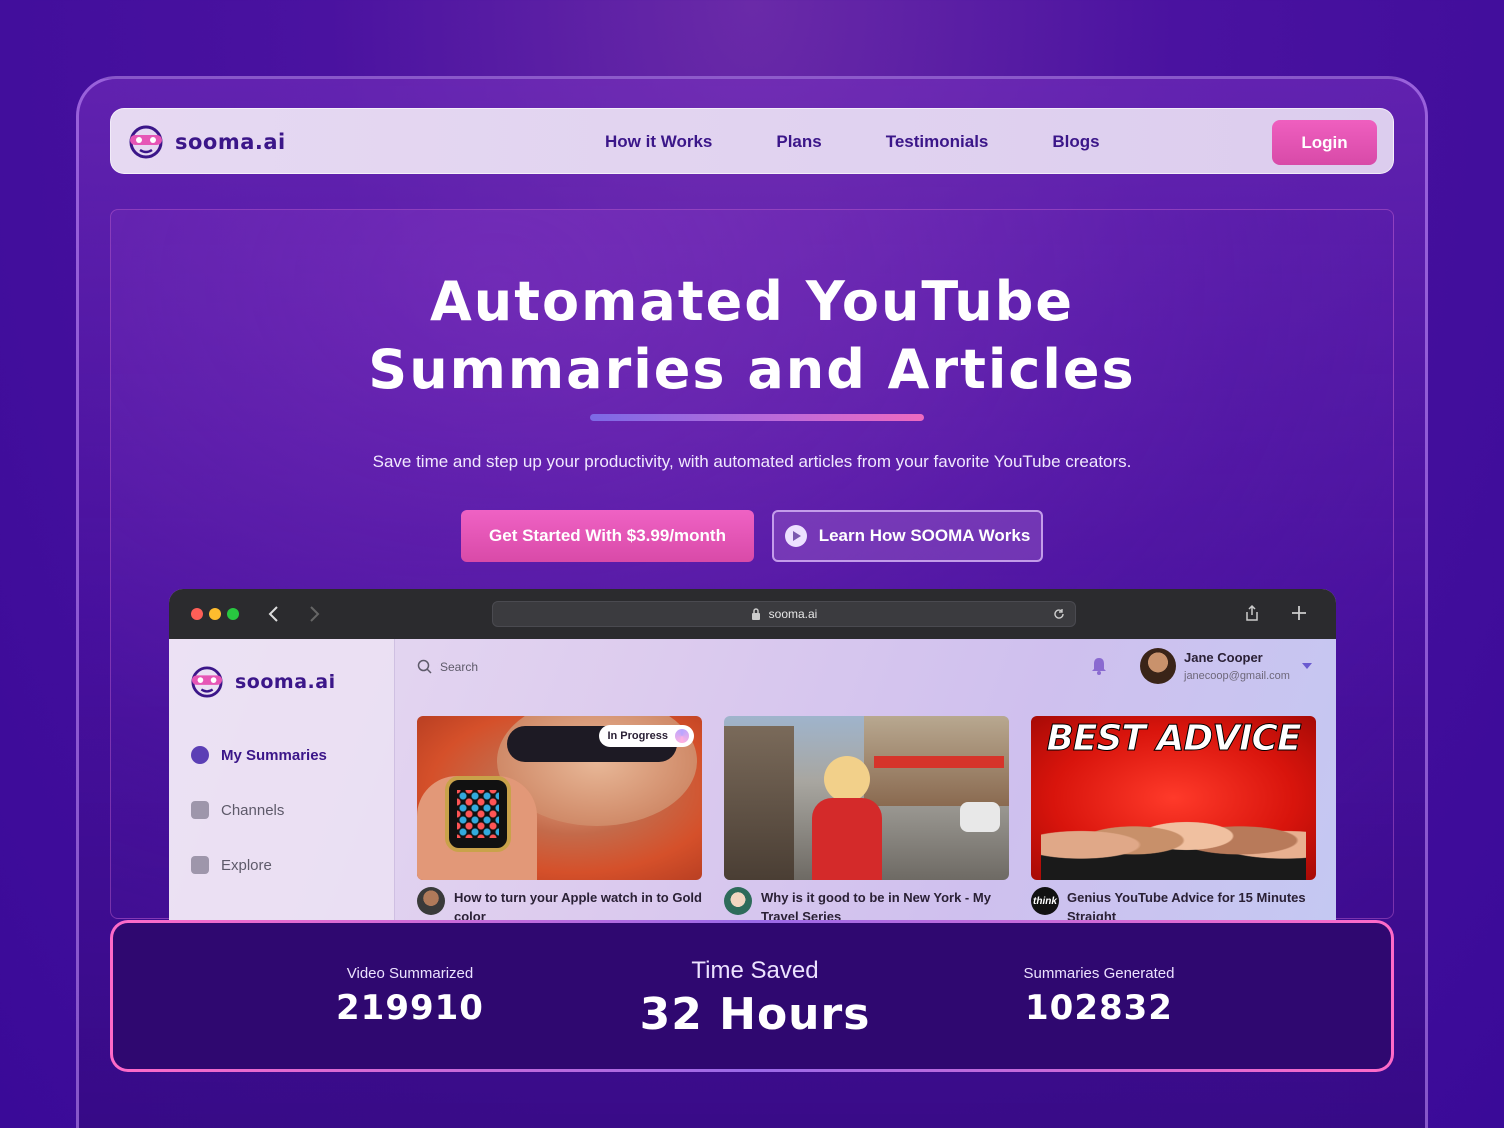  Describe the element at coordinates (200, 755) in the screenshot. I see `summaries-icon` at that location.